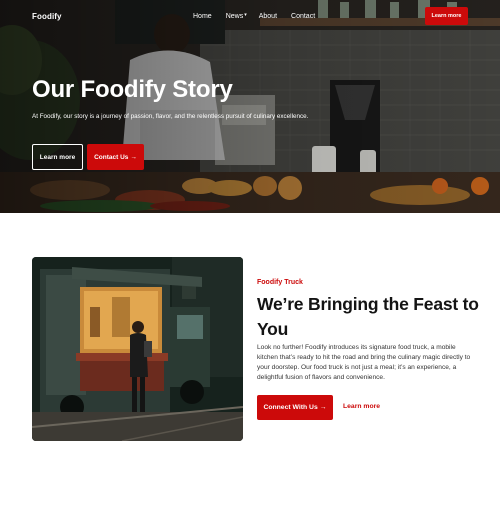 The image size is (500, 511). What do you see at coordinates (290, 407) in the screenshot?
I see `connect-with-us-label: Connect With Us` at bounding box center [290, 407].